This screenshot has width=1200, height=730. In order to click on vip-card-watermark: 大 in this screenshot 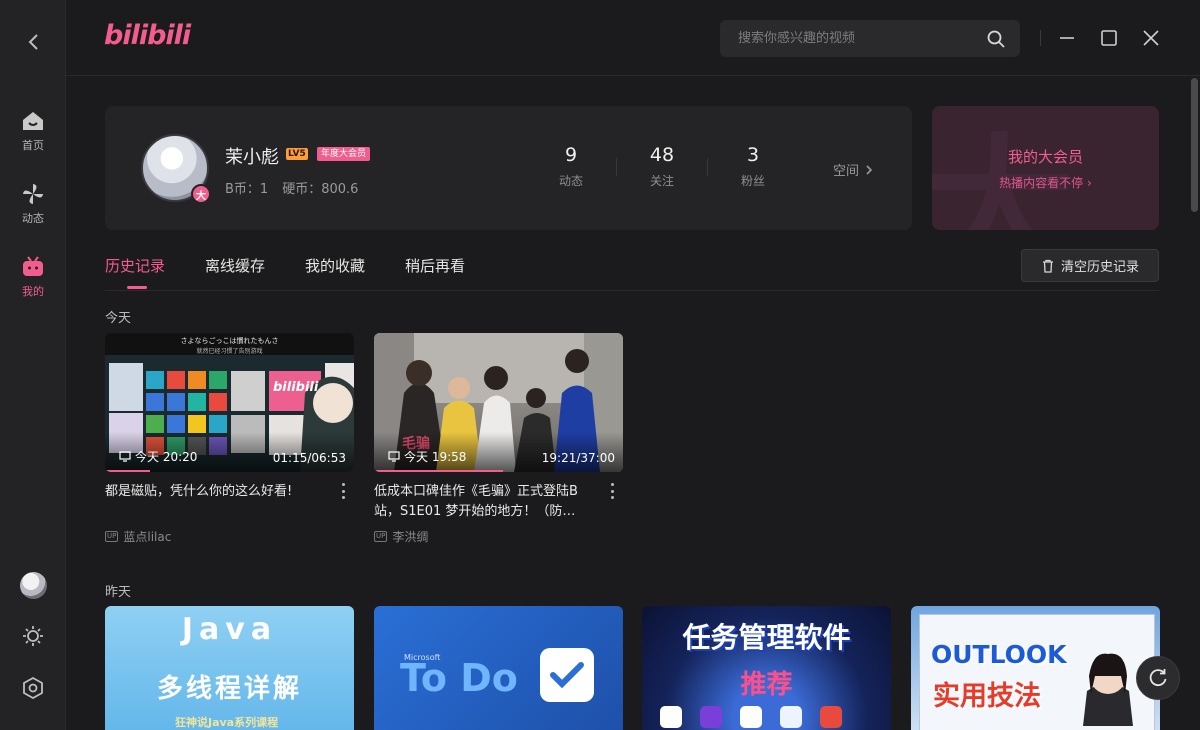, I will do `click(1003, 175)`.